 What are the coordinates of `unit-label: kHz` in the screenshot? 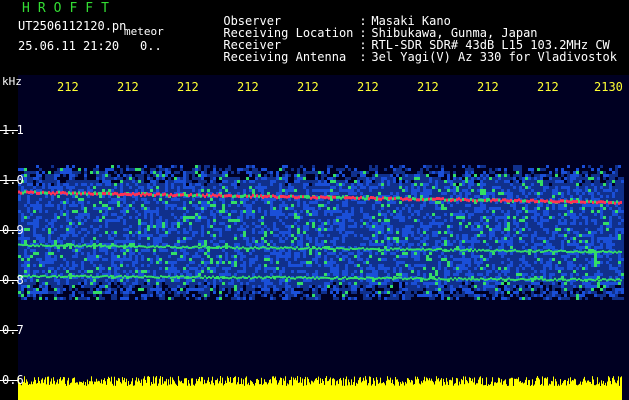 It's located at (12, 81).